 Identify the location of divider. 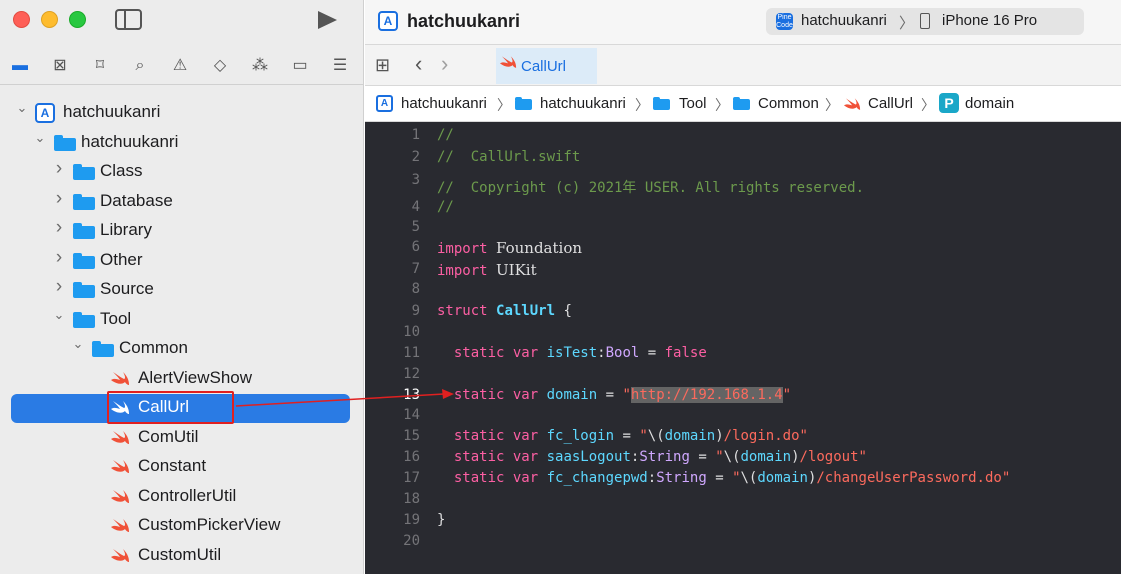
(182, 84).